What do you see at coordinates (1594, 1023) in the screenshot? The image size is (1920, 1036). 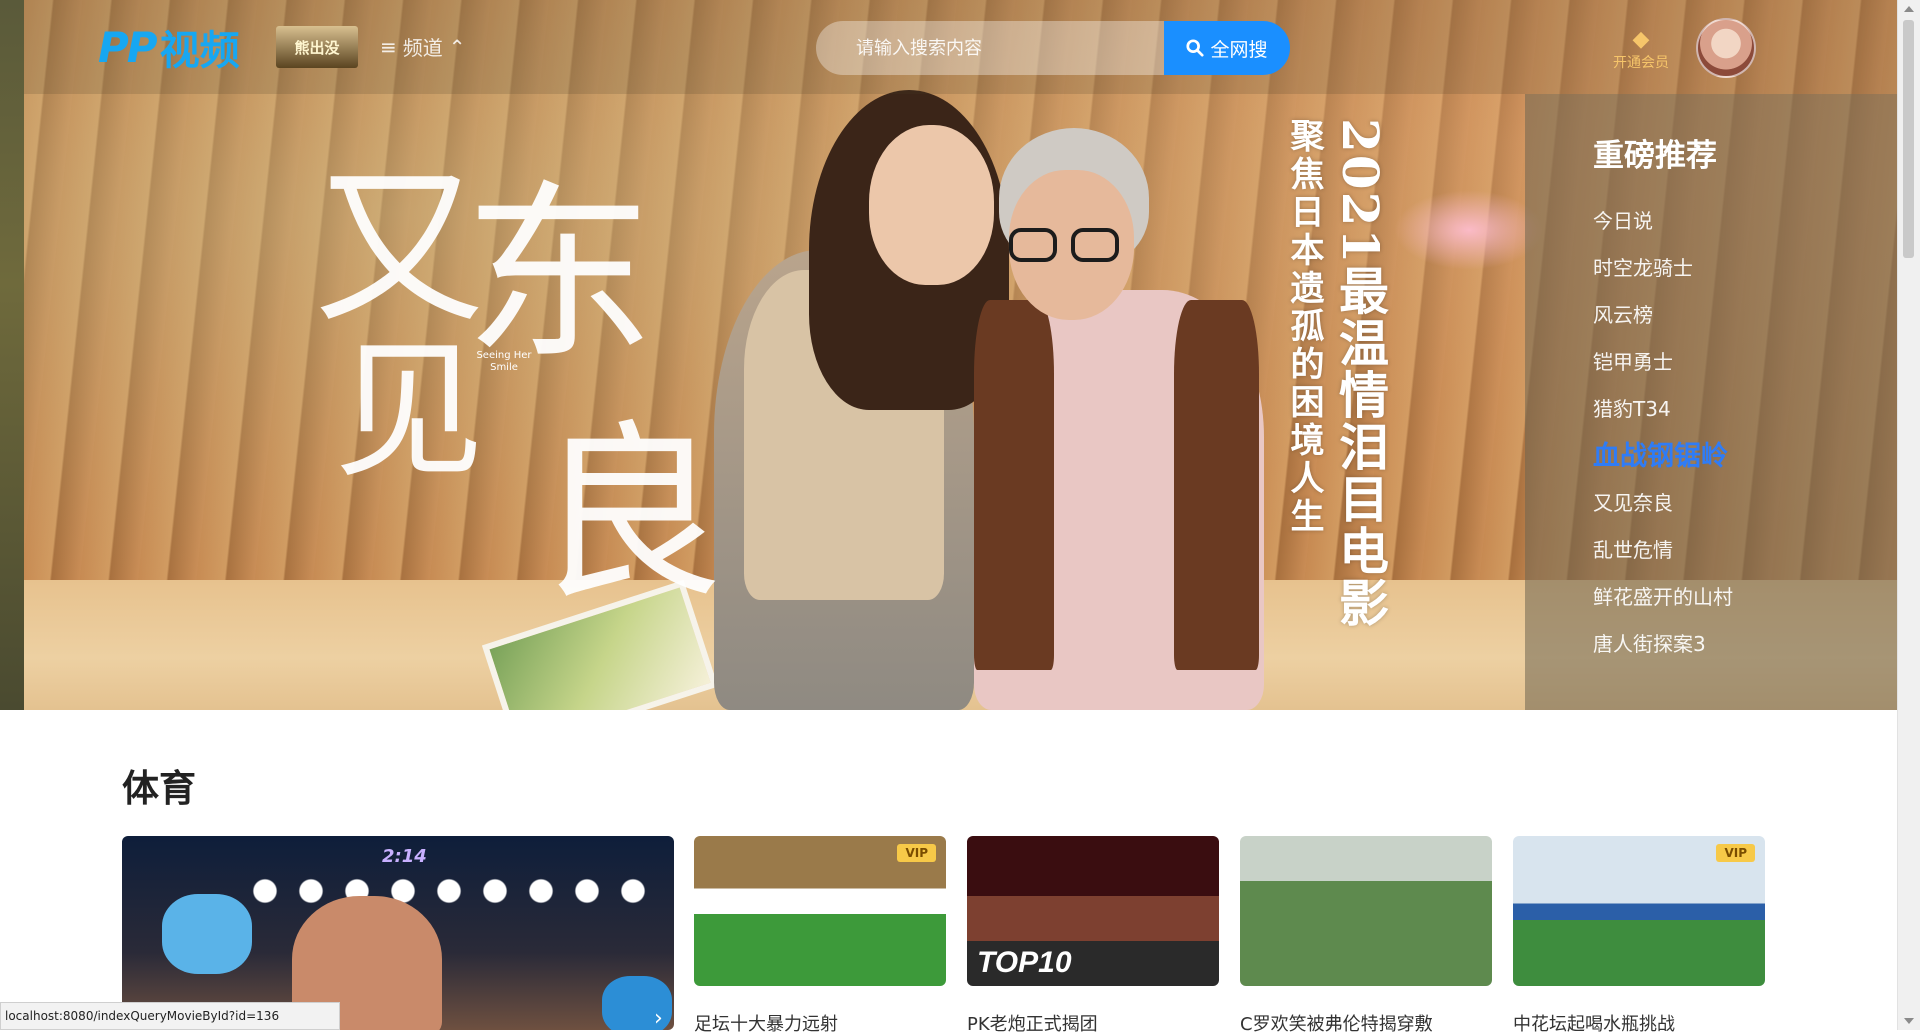 I see `video-card-caption: 中花坛起喝水瓶挑战` at bounding box center [1594, 1023].